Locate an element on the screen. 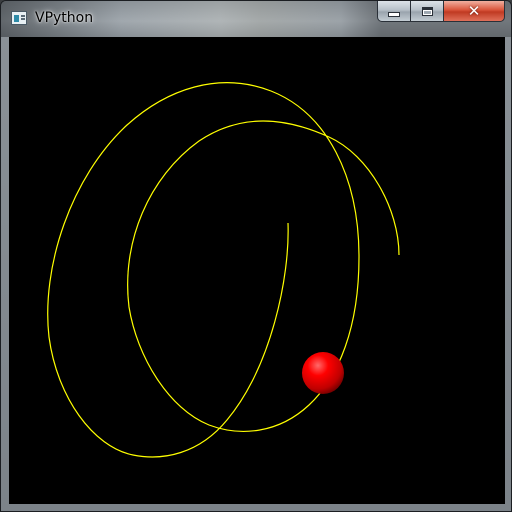  vpython-app-icon is located at coordinates (19, 18).